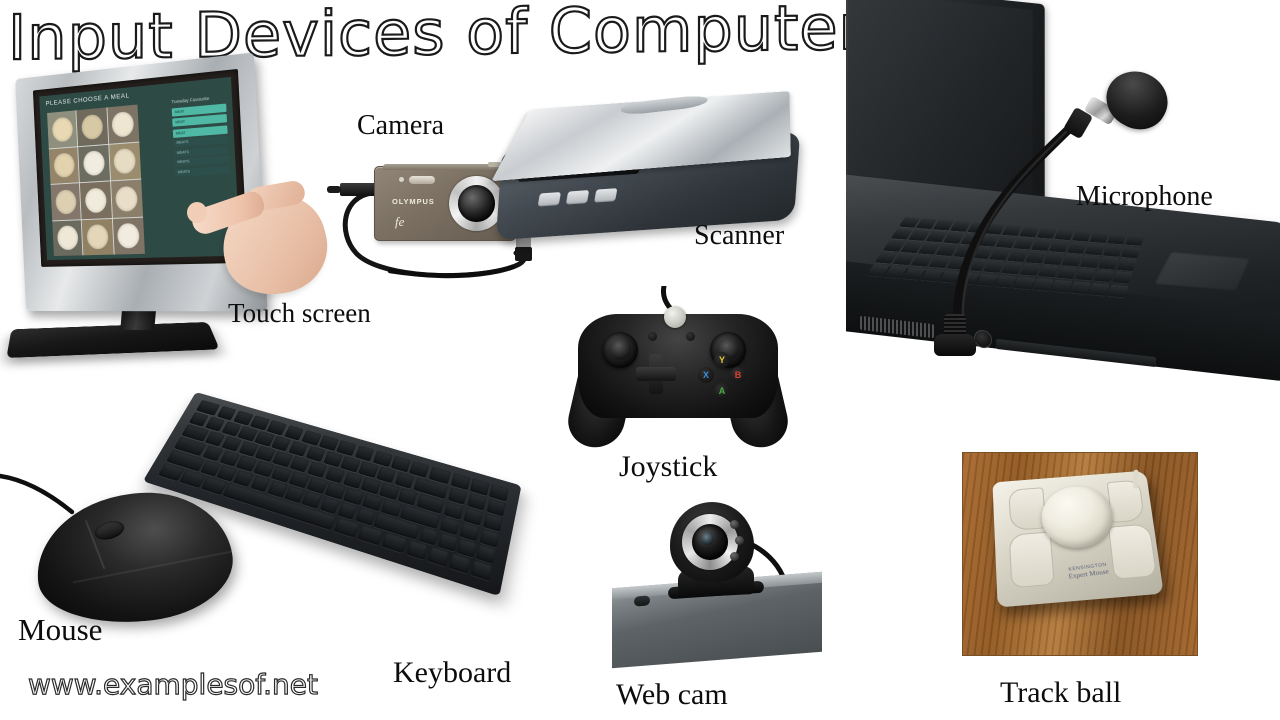 Image resolution: width=1280 pixels, height=720 pixels. Describe the element at coordinates (663, 105) in the screenshot. I see `scanner-lid-handle` at that location.